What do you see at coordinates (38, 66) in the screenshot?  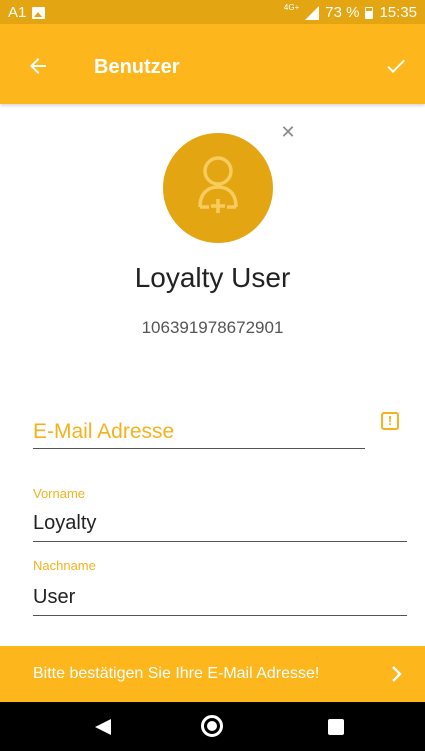 I see `arrow-back-icon` at bounding box center [38, 66].